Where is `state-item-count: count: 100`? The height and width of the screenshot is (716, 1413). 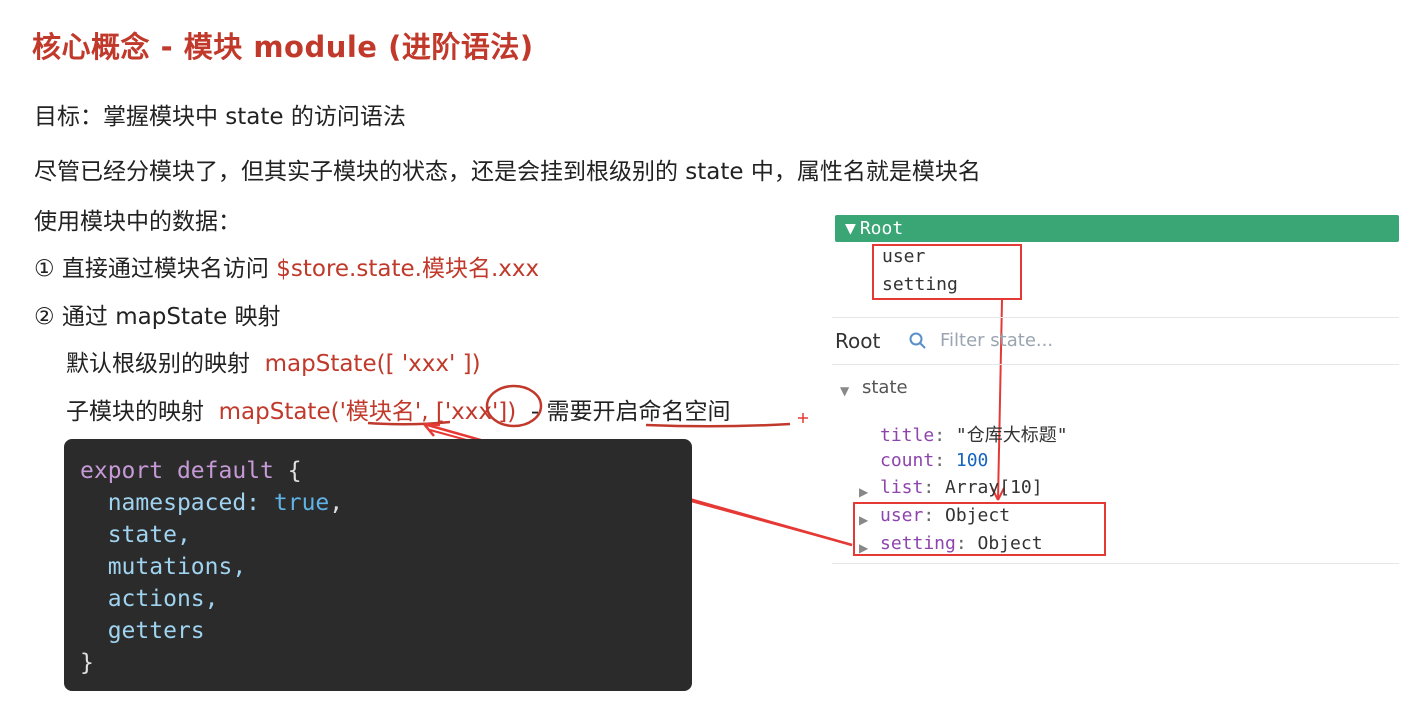
state-item-count: count: 100 is located at coordinates (934, 460).